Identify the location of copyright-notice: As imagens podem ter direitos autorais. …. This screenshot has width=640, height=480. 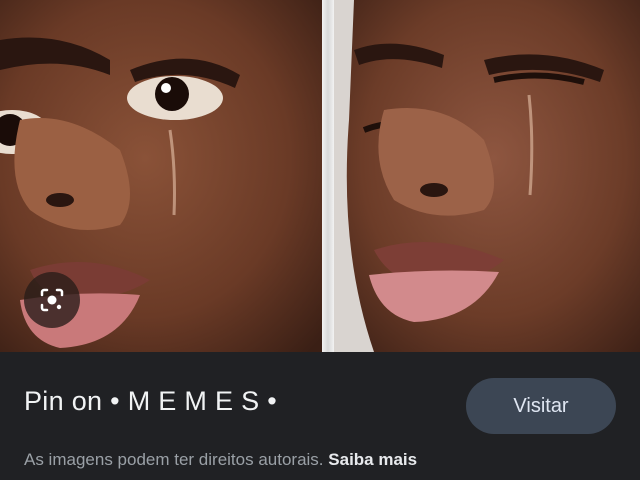
(220, 460).